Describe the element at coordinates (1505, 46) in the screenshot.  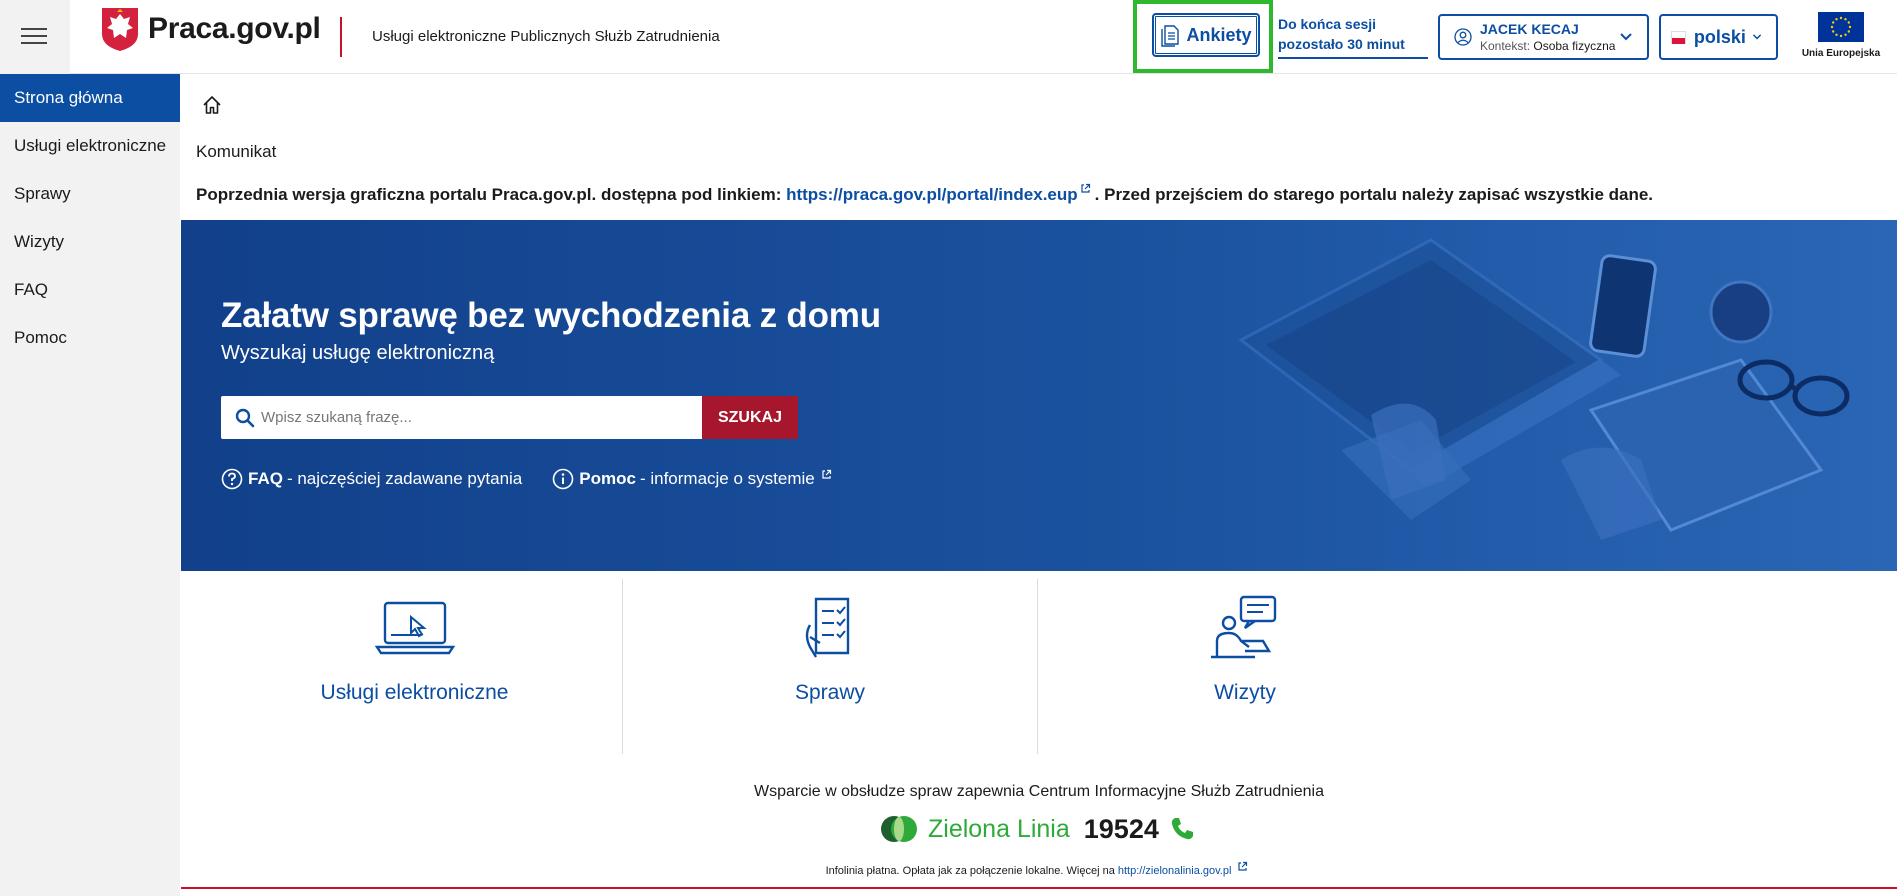
I see `user-context-label: Kontekst:` at that location.